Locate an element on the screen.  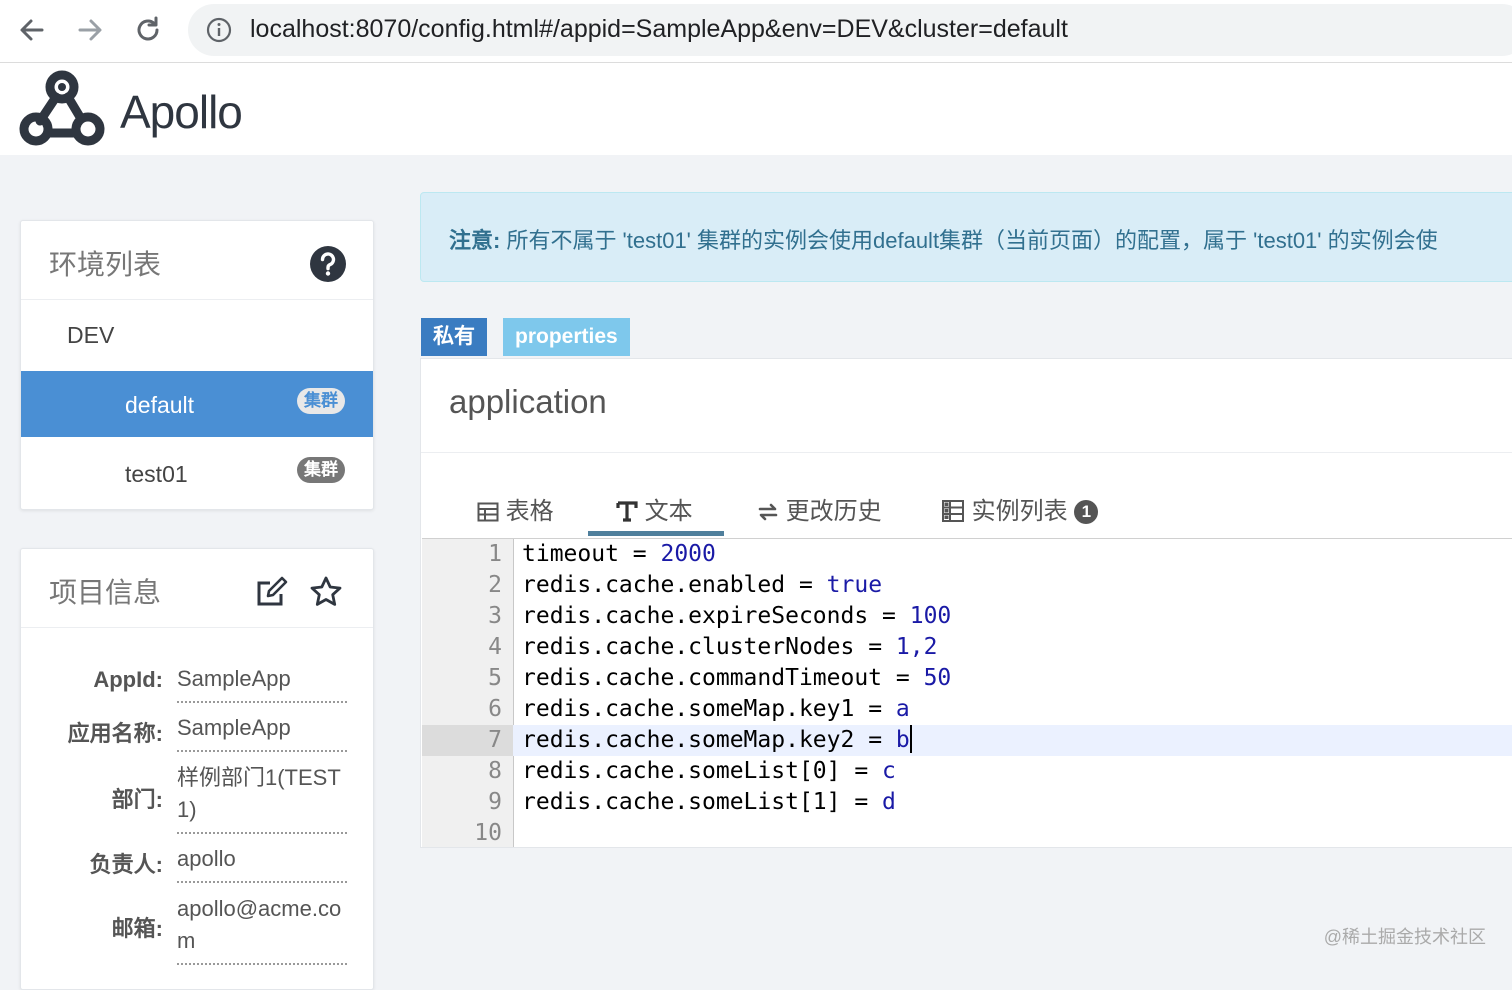
tab-history: 更改历史 is located at coordinates (819, 511).